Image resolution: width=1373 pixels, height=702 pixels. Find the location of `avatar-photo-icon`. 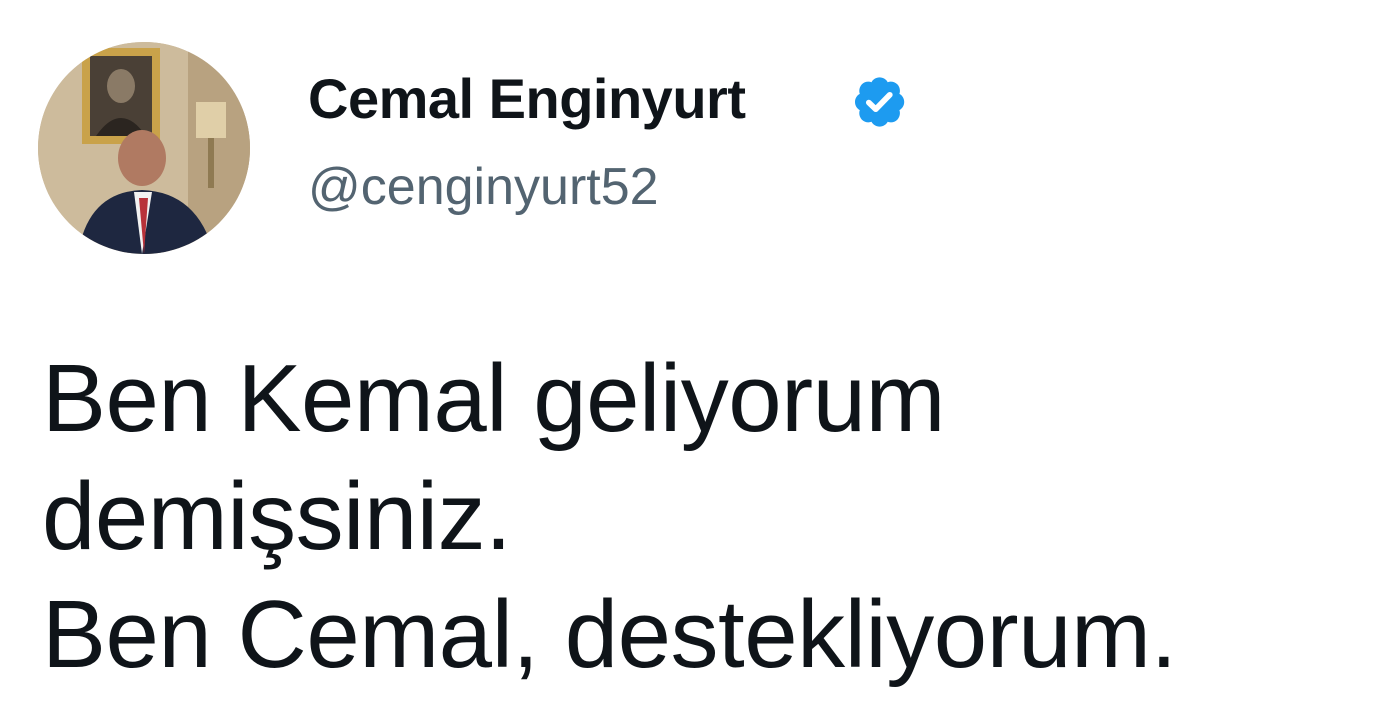

avatar-photo-icon is located at coordinates (144, 148).